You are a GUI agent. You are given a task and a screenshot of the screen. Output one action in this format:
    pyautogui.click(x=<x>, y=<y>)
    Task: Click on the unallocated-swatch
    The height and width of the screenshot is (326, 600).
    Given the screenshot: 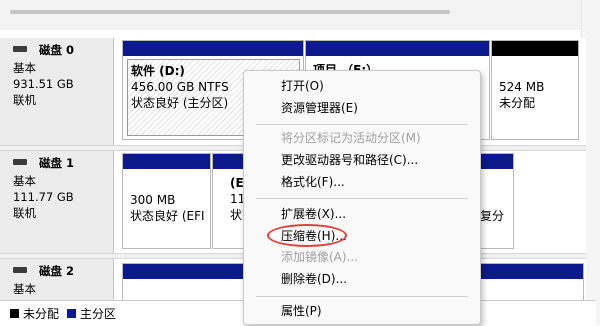 What is the action you would take?
    pyautogui.click(x=14, y=313)
    